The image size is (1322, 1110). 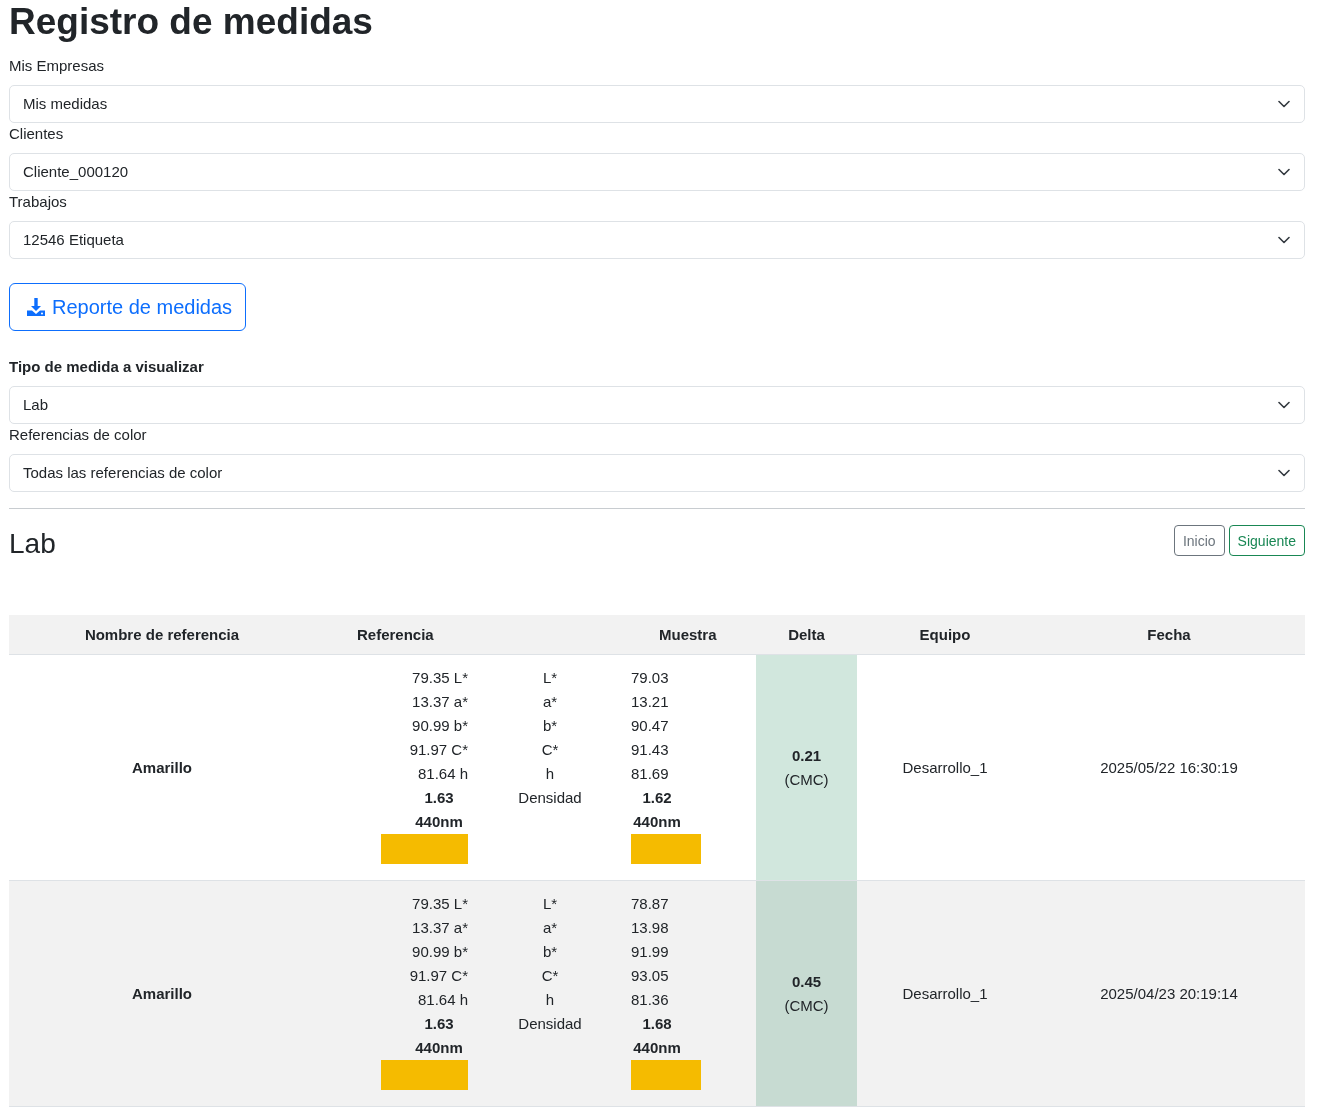 I want to click on sample-value: 91.99, so click(x=650, y=952).